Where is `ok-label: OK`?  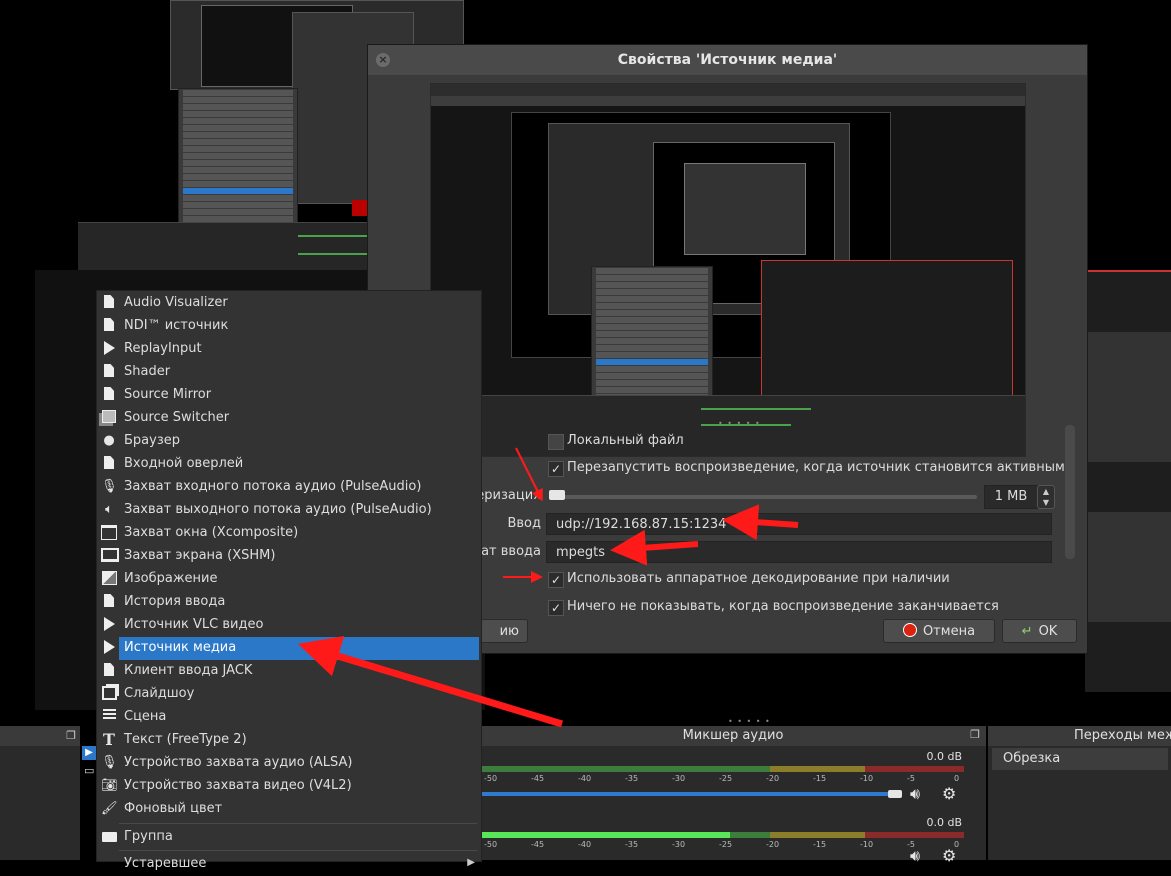 ok-label: OK is located at coordinates (1048, 631).